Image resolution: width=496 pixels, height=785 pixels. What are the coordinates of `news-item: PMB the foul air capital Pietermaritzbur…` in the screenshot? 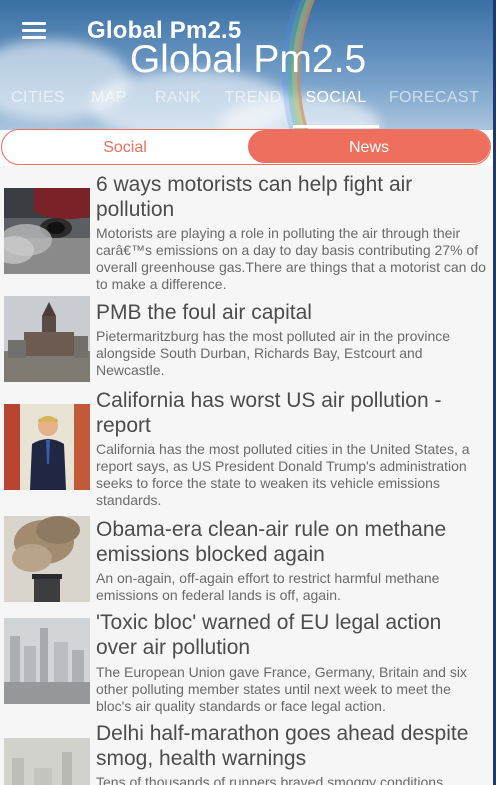 It's located at (246, 347).